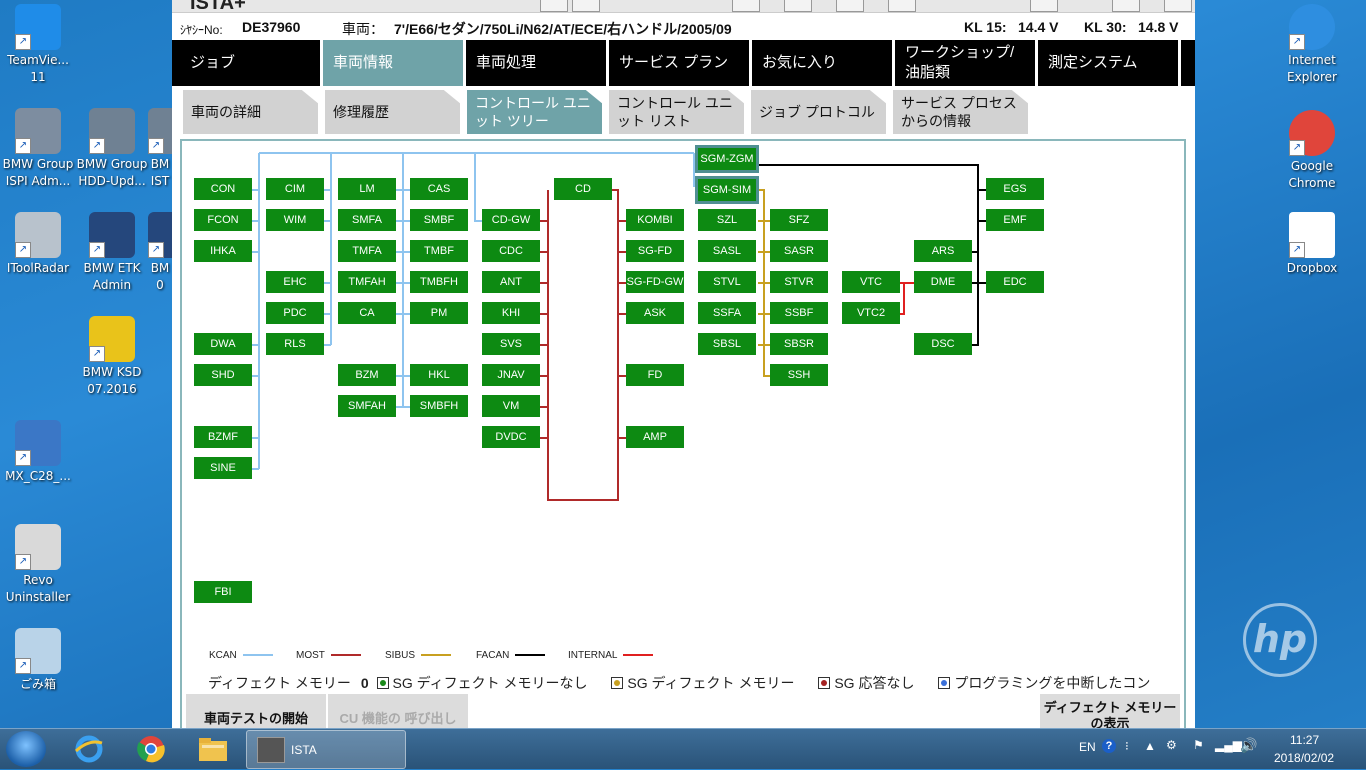 The height and width of the screenshot is (770, 1366). What do you see at coordinates (1312, 244) in the screenshot?
I see `dropbox-desktop-icon: ↗ Dropbox` at bounding box center [1312, 244].